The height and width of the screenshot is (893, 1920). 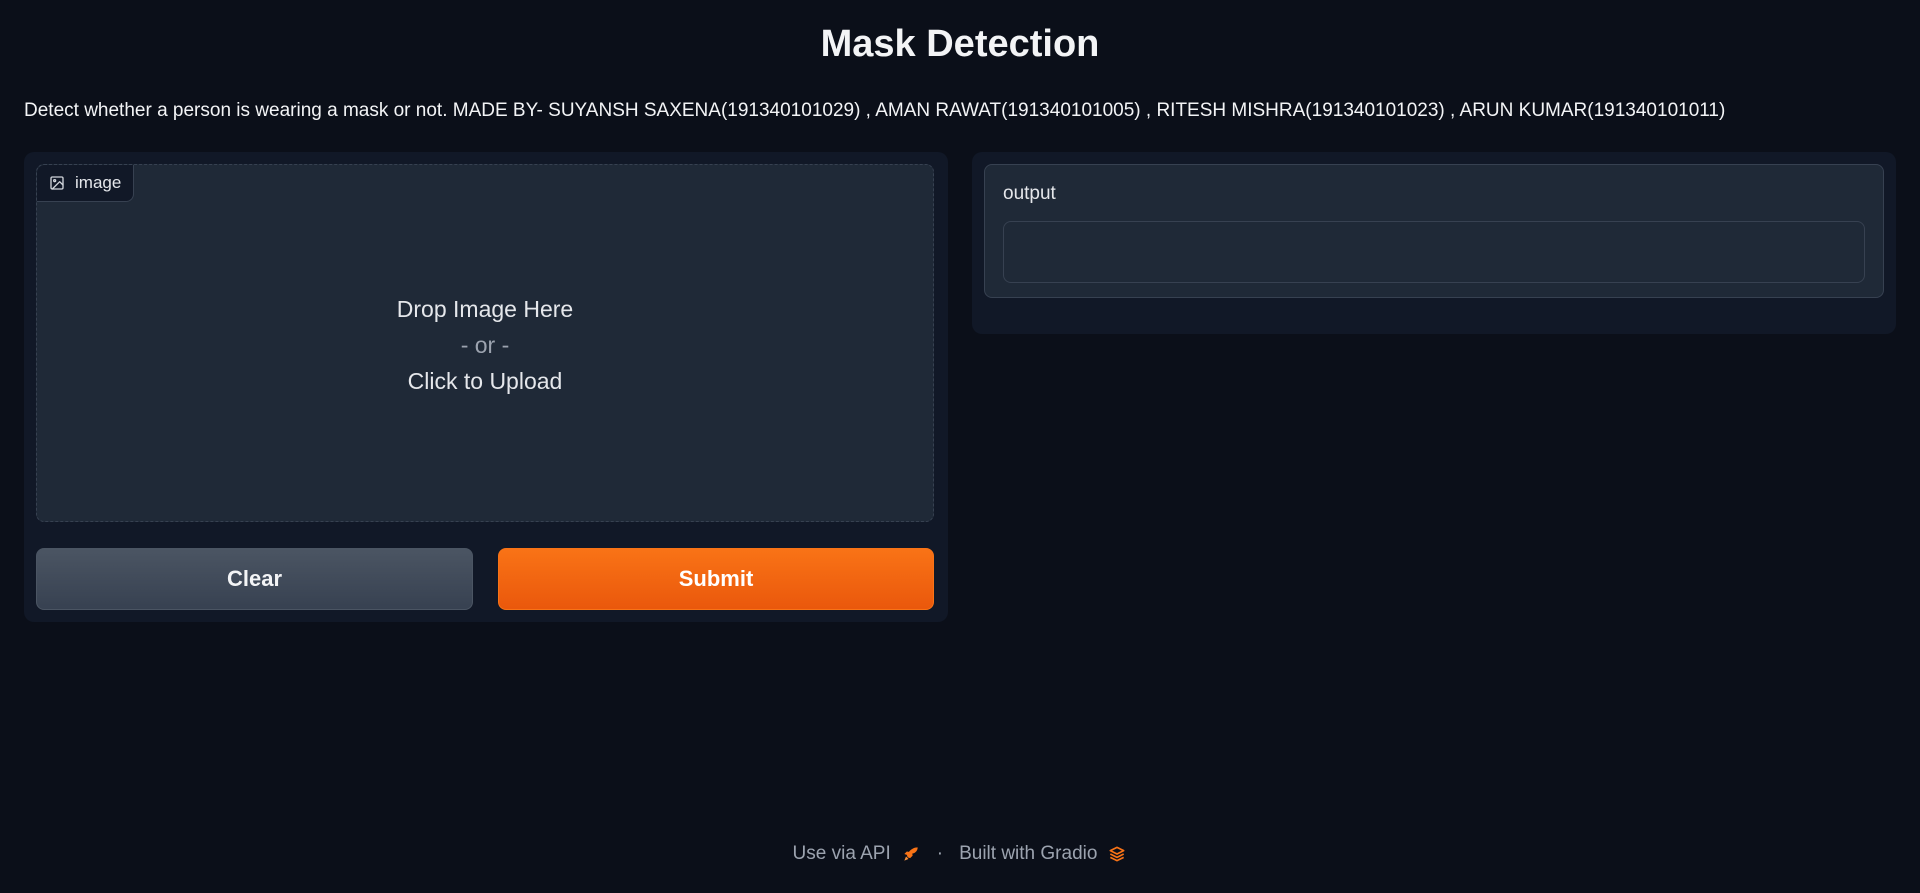 I want to click on use-via-api-link: Use via API, so click(x=857, y=854).